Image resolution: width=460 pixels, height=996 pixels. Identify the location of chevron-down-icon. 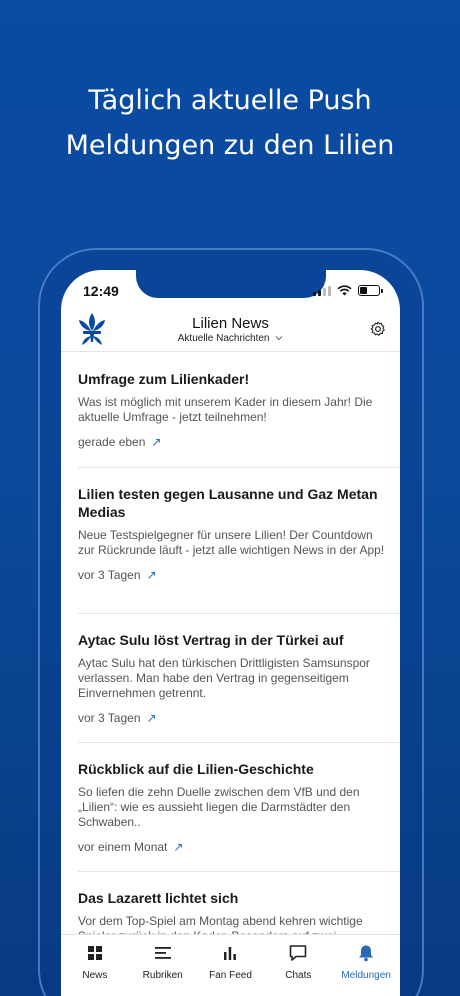
(279, 338).